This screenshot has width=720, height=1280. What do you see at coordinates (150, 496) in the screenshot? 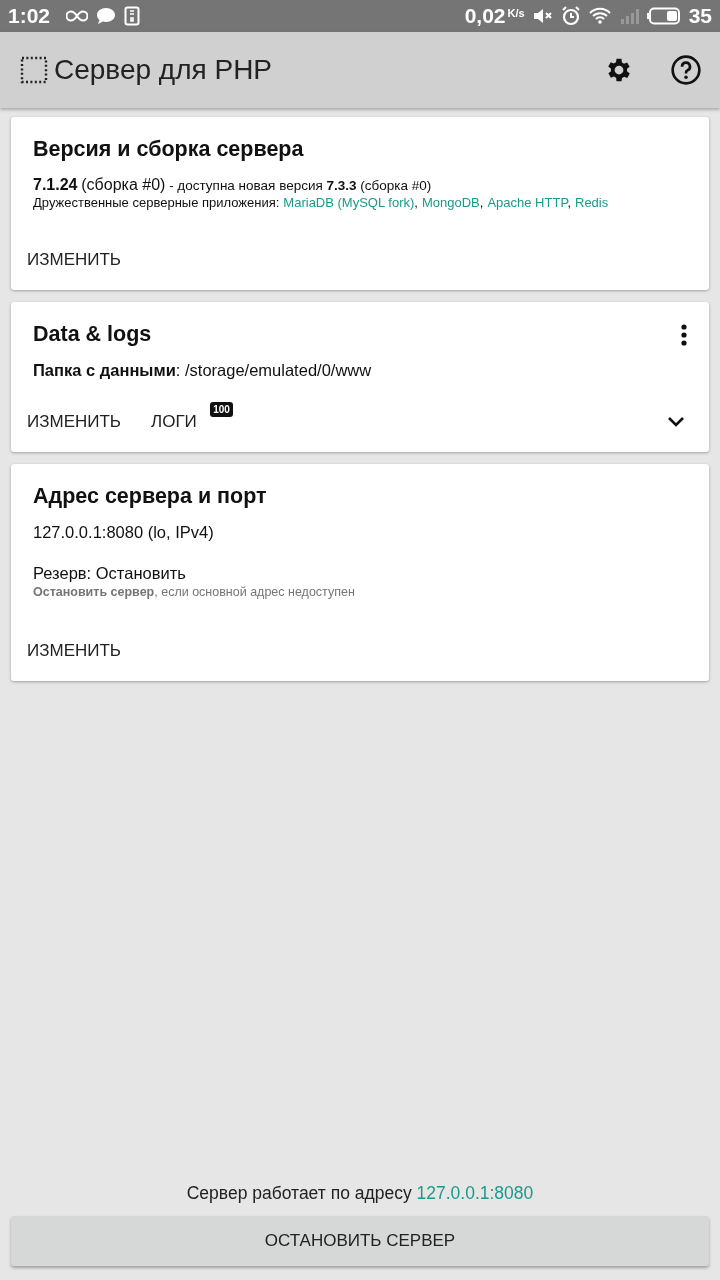
I see `card-title: Адрес сервера и порт` at bounding box center [150, 496].